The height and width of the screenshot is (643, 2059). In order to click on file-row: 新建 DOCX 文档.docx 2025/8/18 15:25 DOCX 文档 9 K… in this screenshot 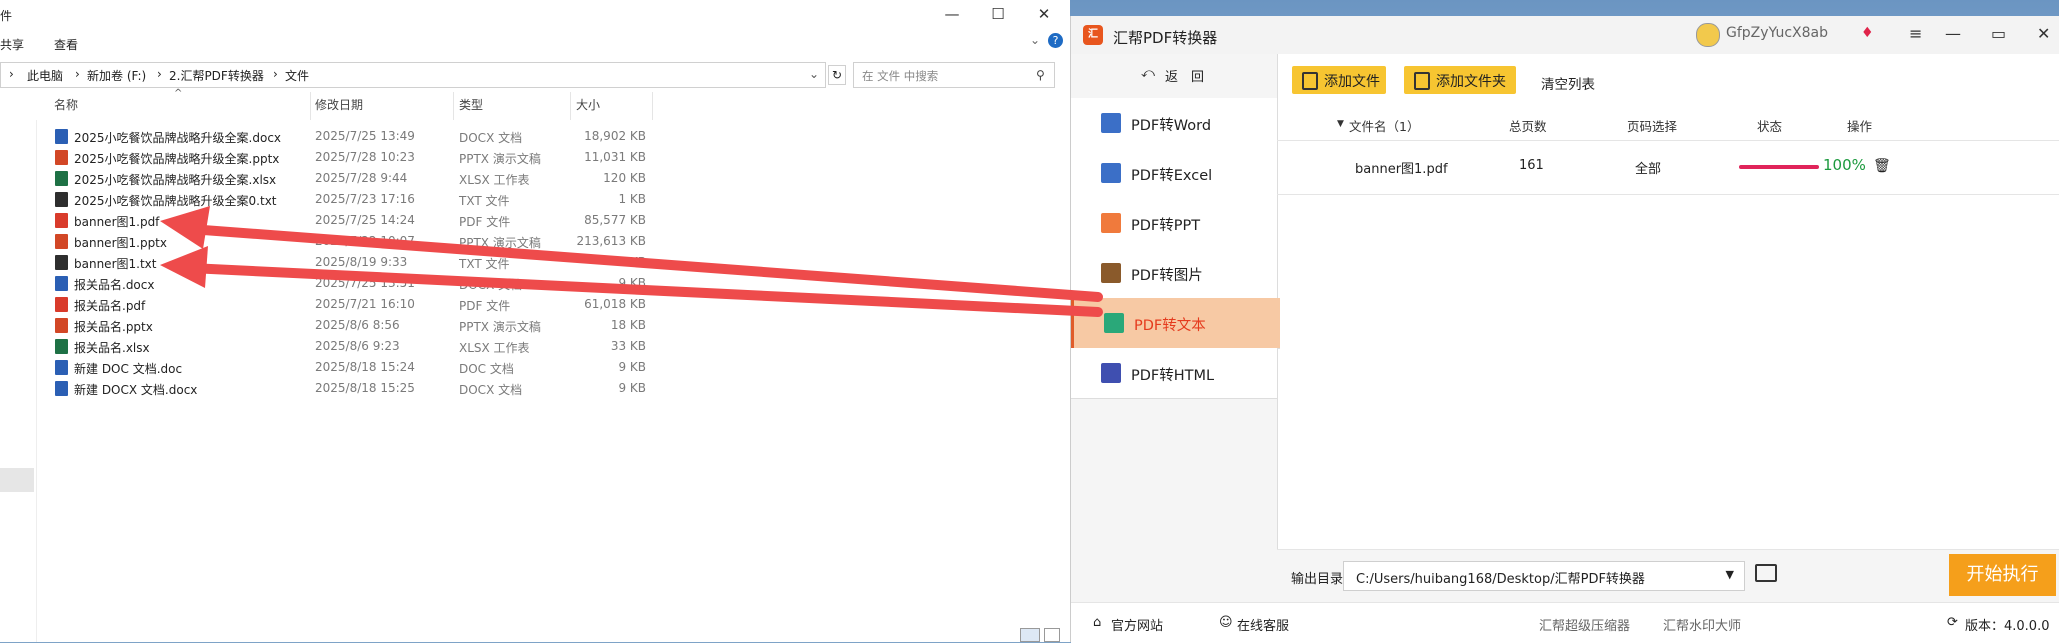, I will do `click(352, 388)`.